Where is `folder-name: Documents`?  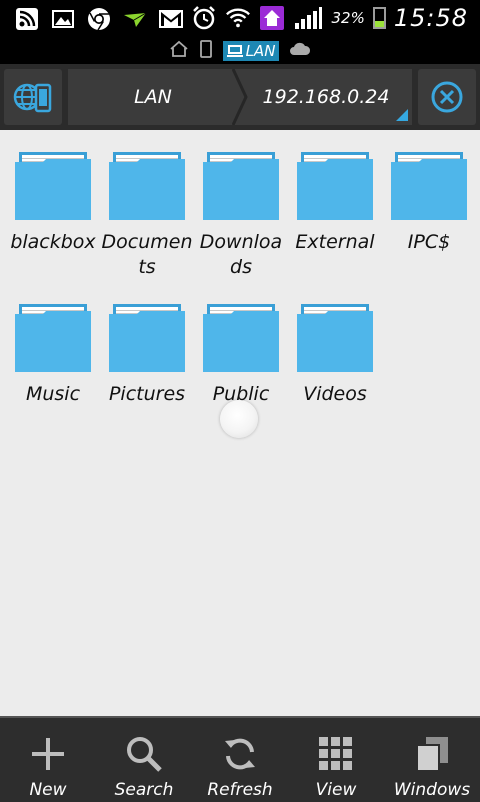 folder-name: Documents is located at coordinates (147, 254).